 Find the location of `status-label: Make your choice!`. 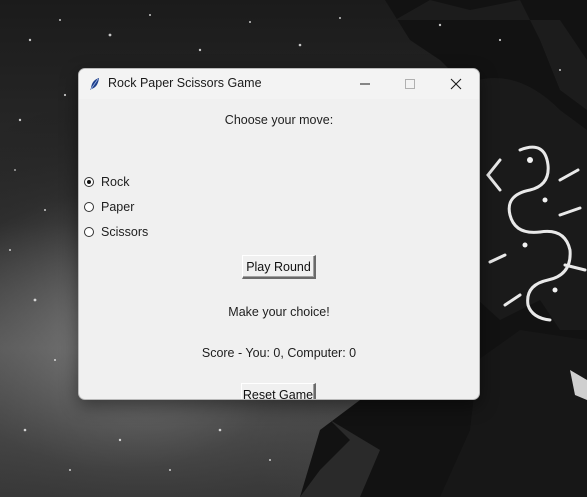

status-label: Make your choice! is located at coordinates (279, 312).